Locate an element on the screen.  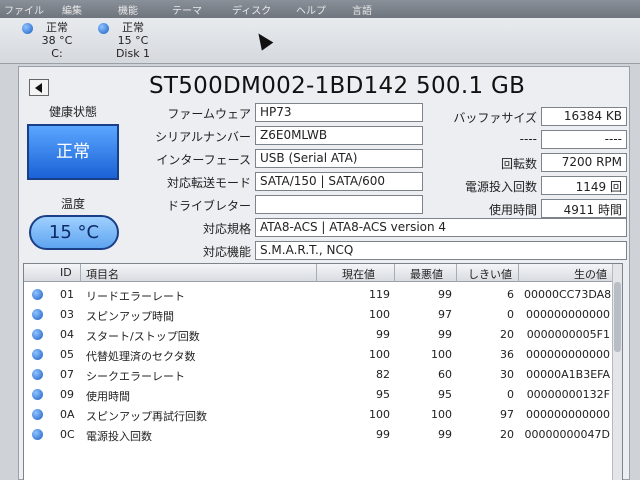
row-raw: 00000CC73DA8 is located at coordinates (568, 294).